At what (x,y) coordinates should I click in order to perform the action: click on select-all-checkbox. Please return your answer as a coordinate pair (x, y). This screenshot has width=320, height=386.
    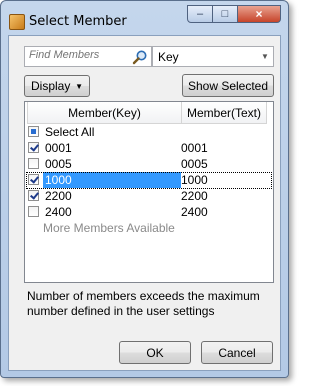
    Looking at the image, I should click on (33, 131).